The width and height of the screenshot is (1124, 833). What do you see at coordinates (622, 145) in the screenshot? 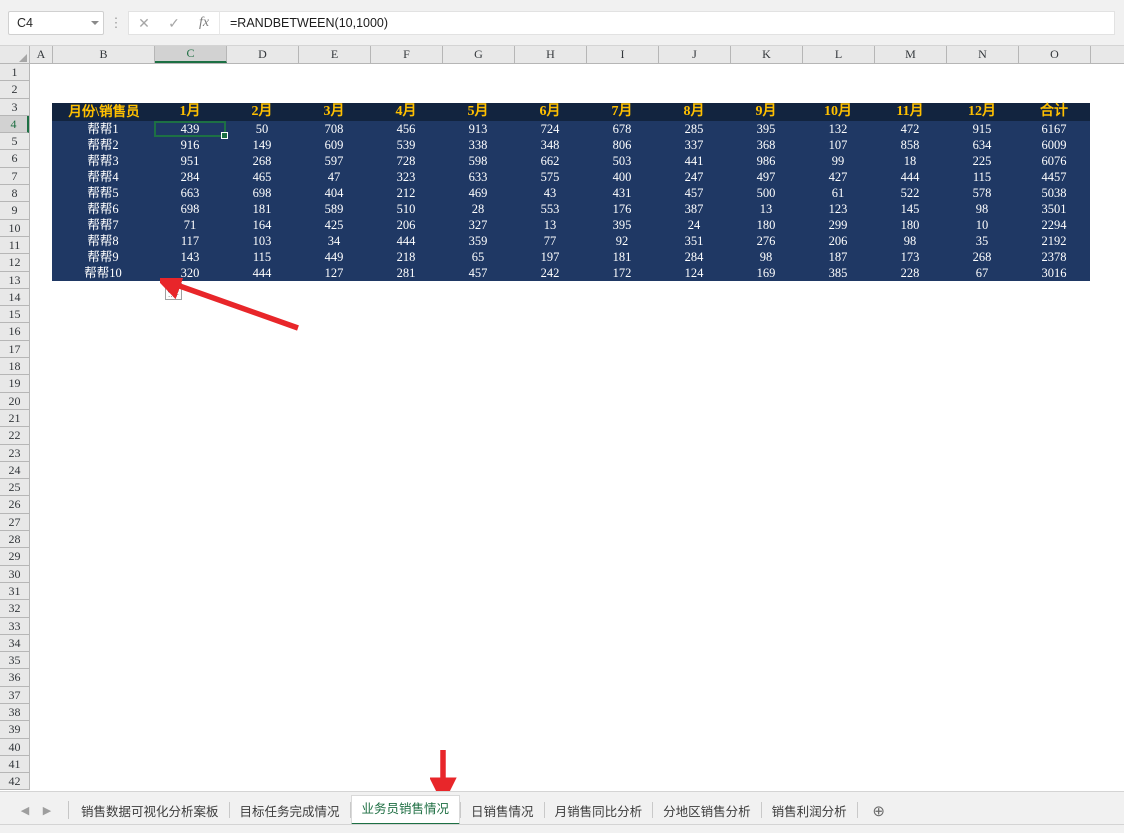
I see `month-value-cell: 806` at bounding box center [622, 145].